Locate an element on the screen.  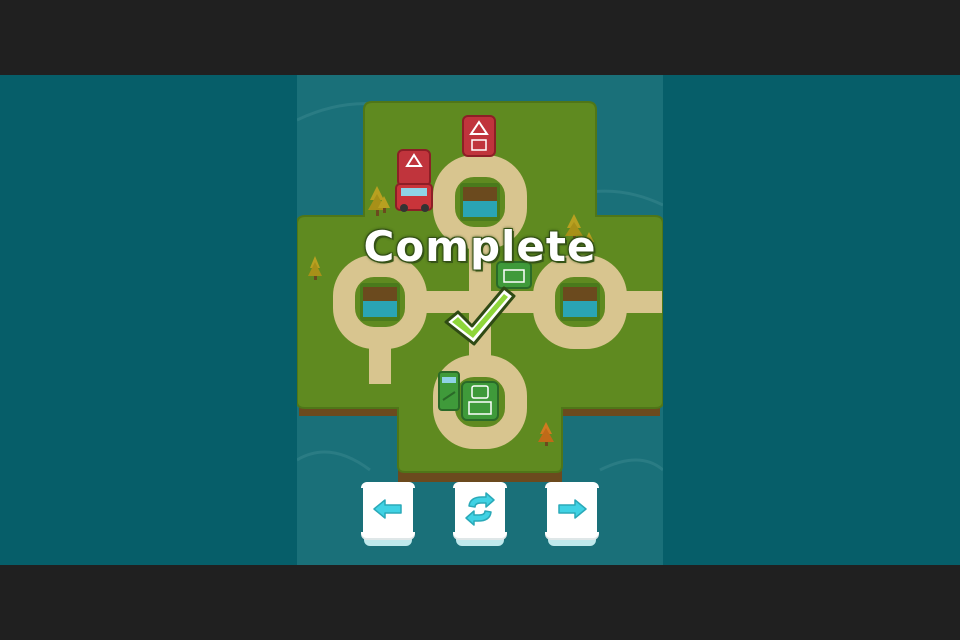
restart-level-button is located at coordinates (480, 515).